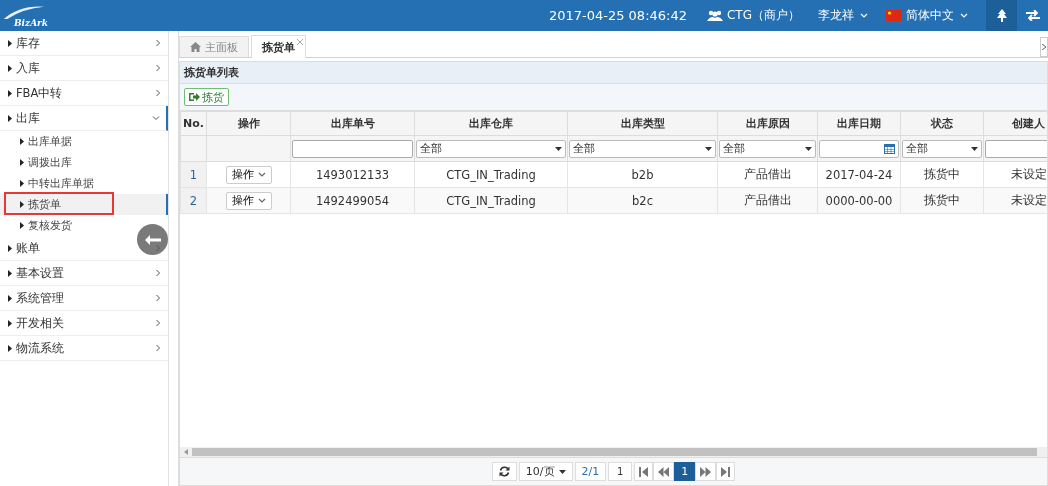 The width and height of the screenshot is (1048, 486). I want to click on pick-button: 拣货, so click(206, 97).